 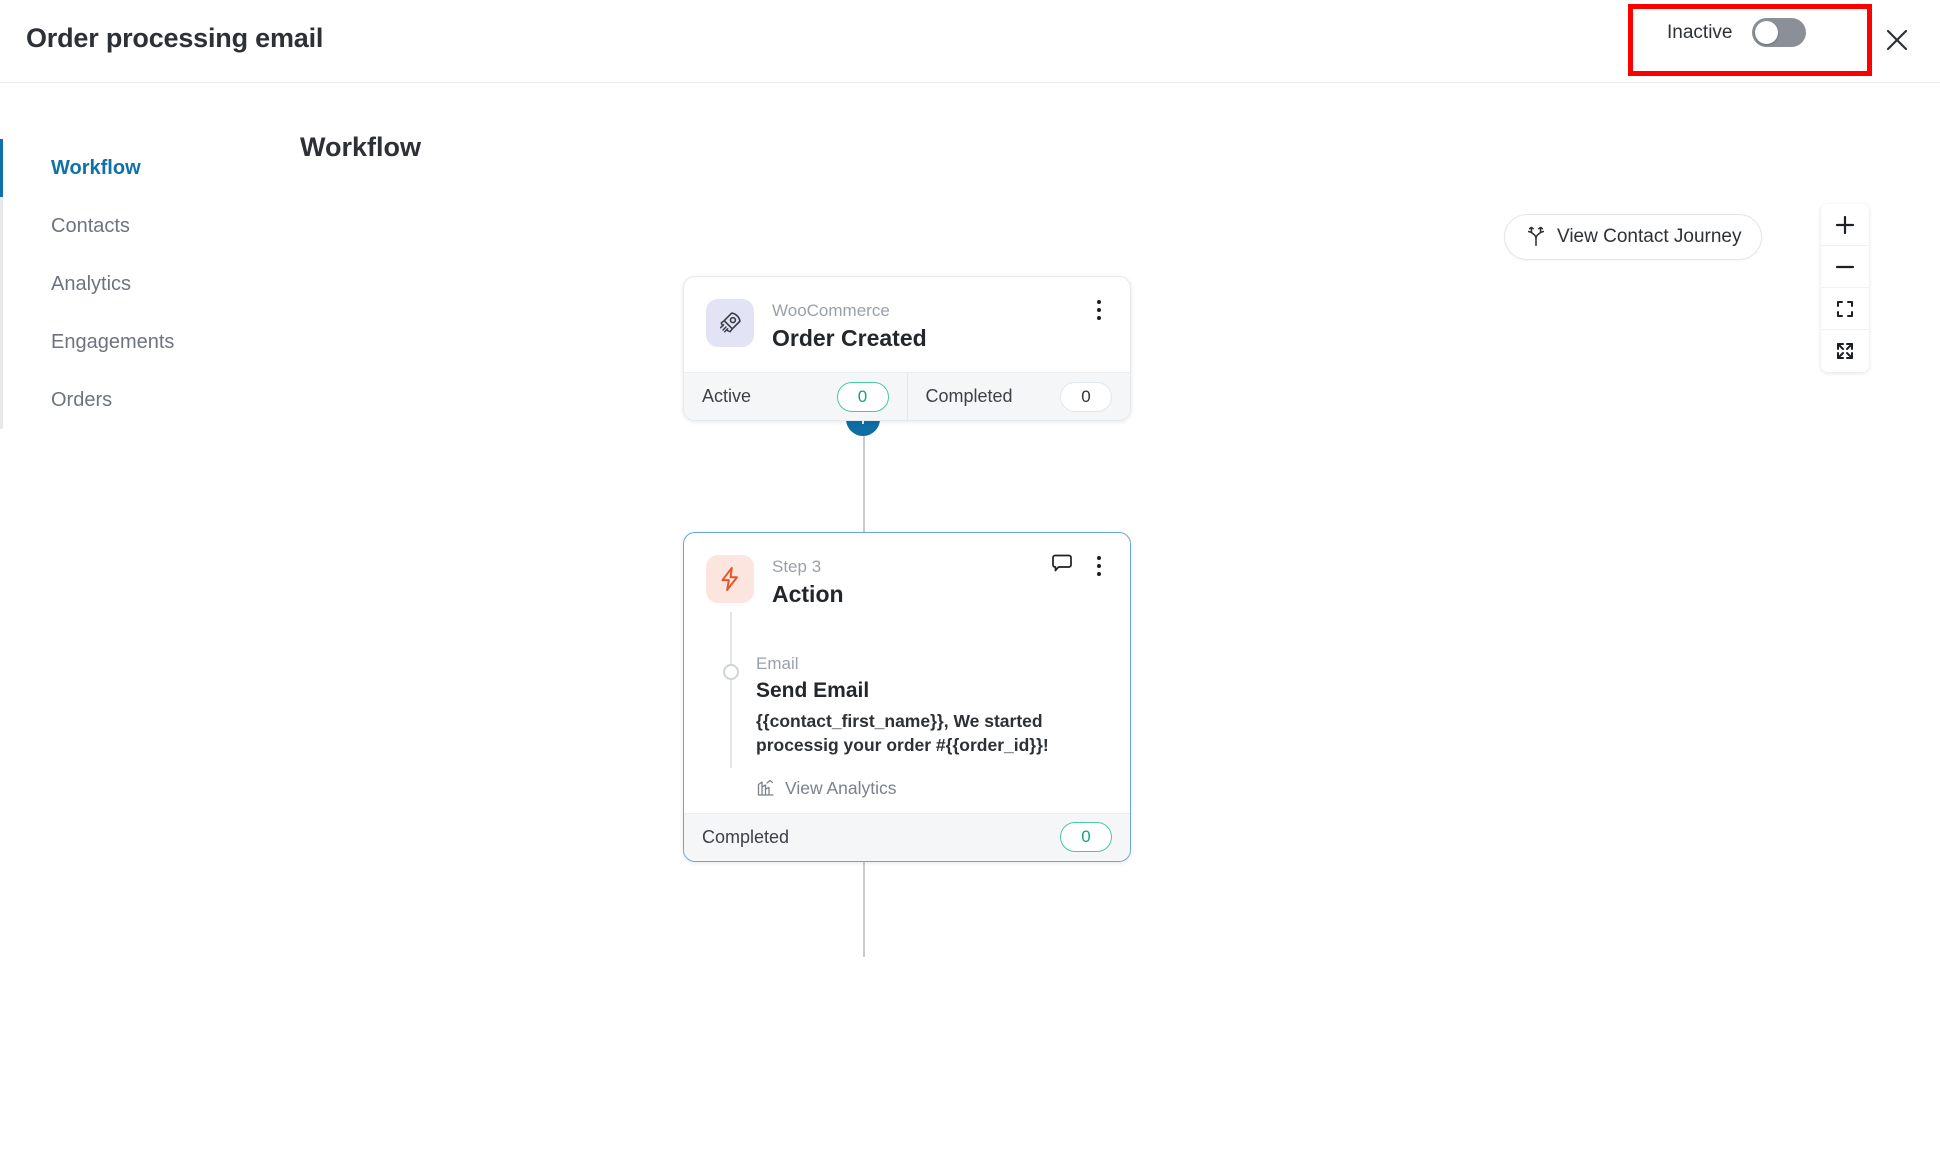 What do you see at coordinates (808, 594) in the screenshot?
I see `action-title: Action` at bounding box center [808, 594].